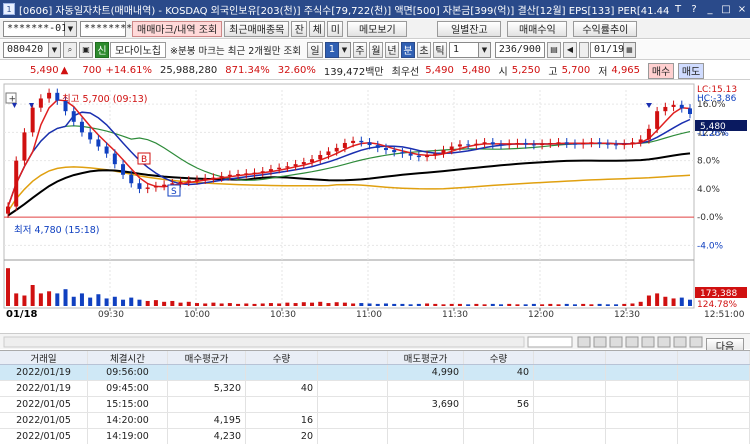 The image size is (750, 444). I want to click on period-tick-button: 틱, so click(439, 49).